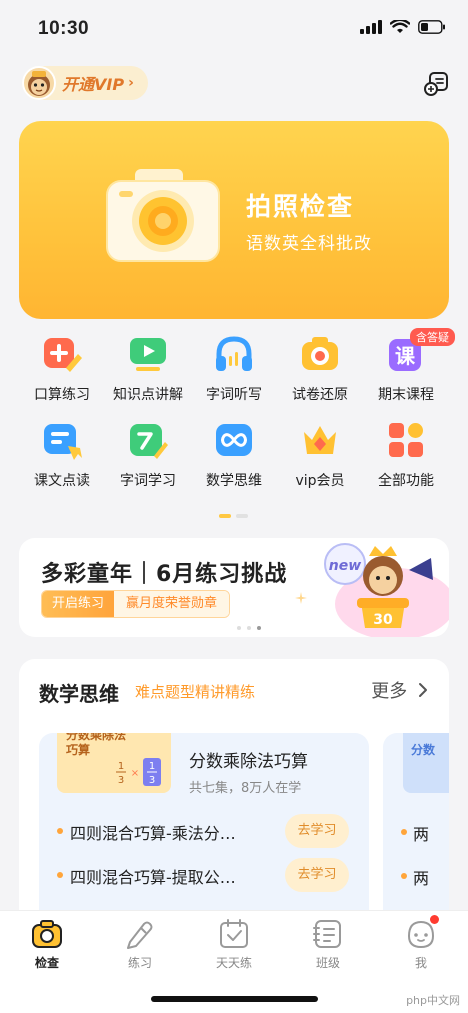  What do you see at coordinates (234, 587) in the screenshot?
I see `challenge-banner: 多彩童年｜6月练习挑战 开启练习 赢月度荣誉勋章 new 30` at bounding box center [234, 587].